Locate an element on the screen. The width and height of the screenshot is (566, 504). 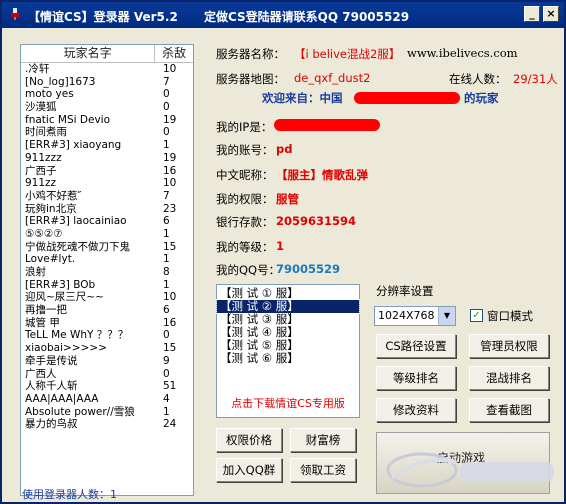
resolution-select: 1024X768 ▼ is located at coordinates (415, 316).